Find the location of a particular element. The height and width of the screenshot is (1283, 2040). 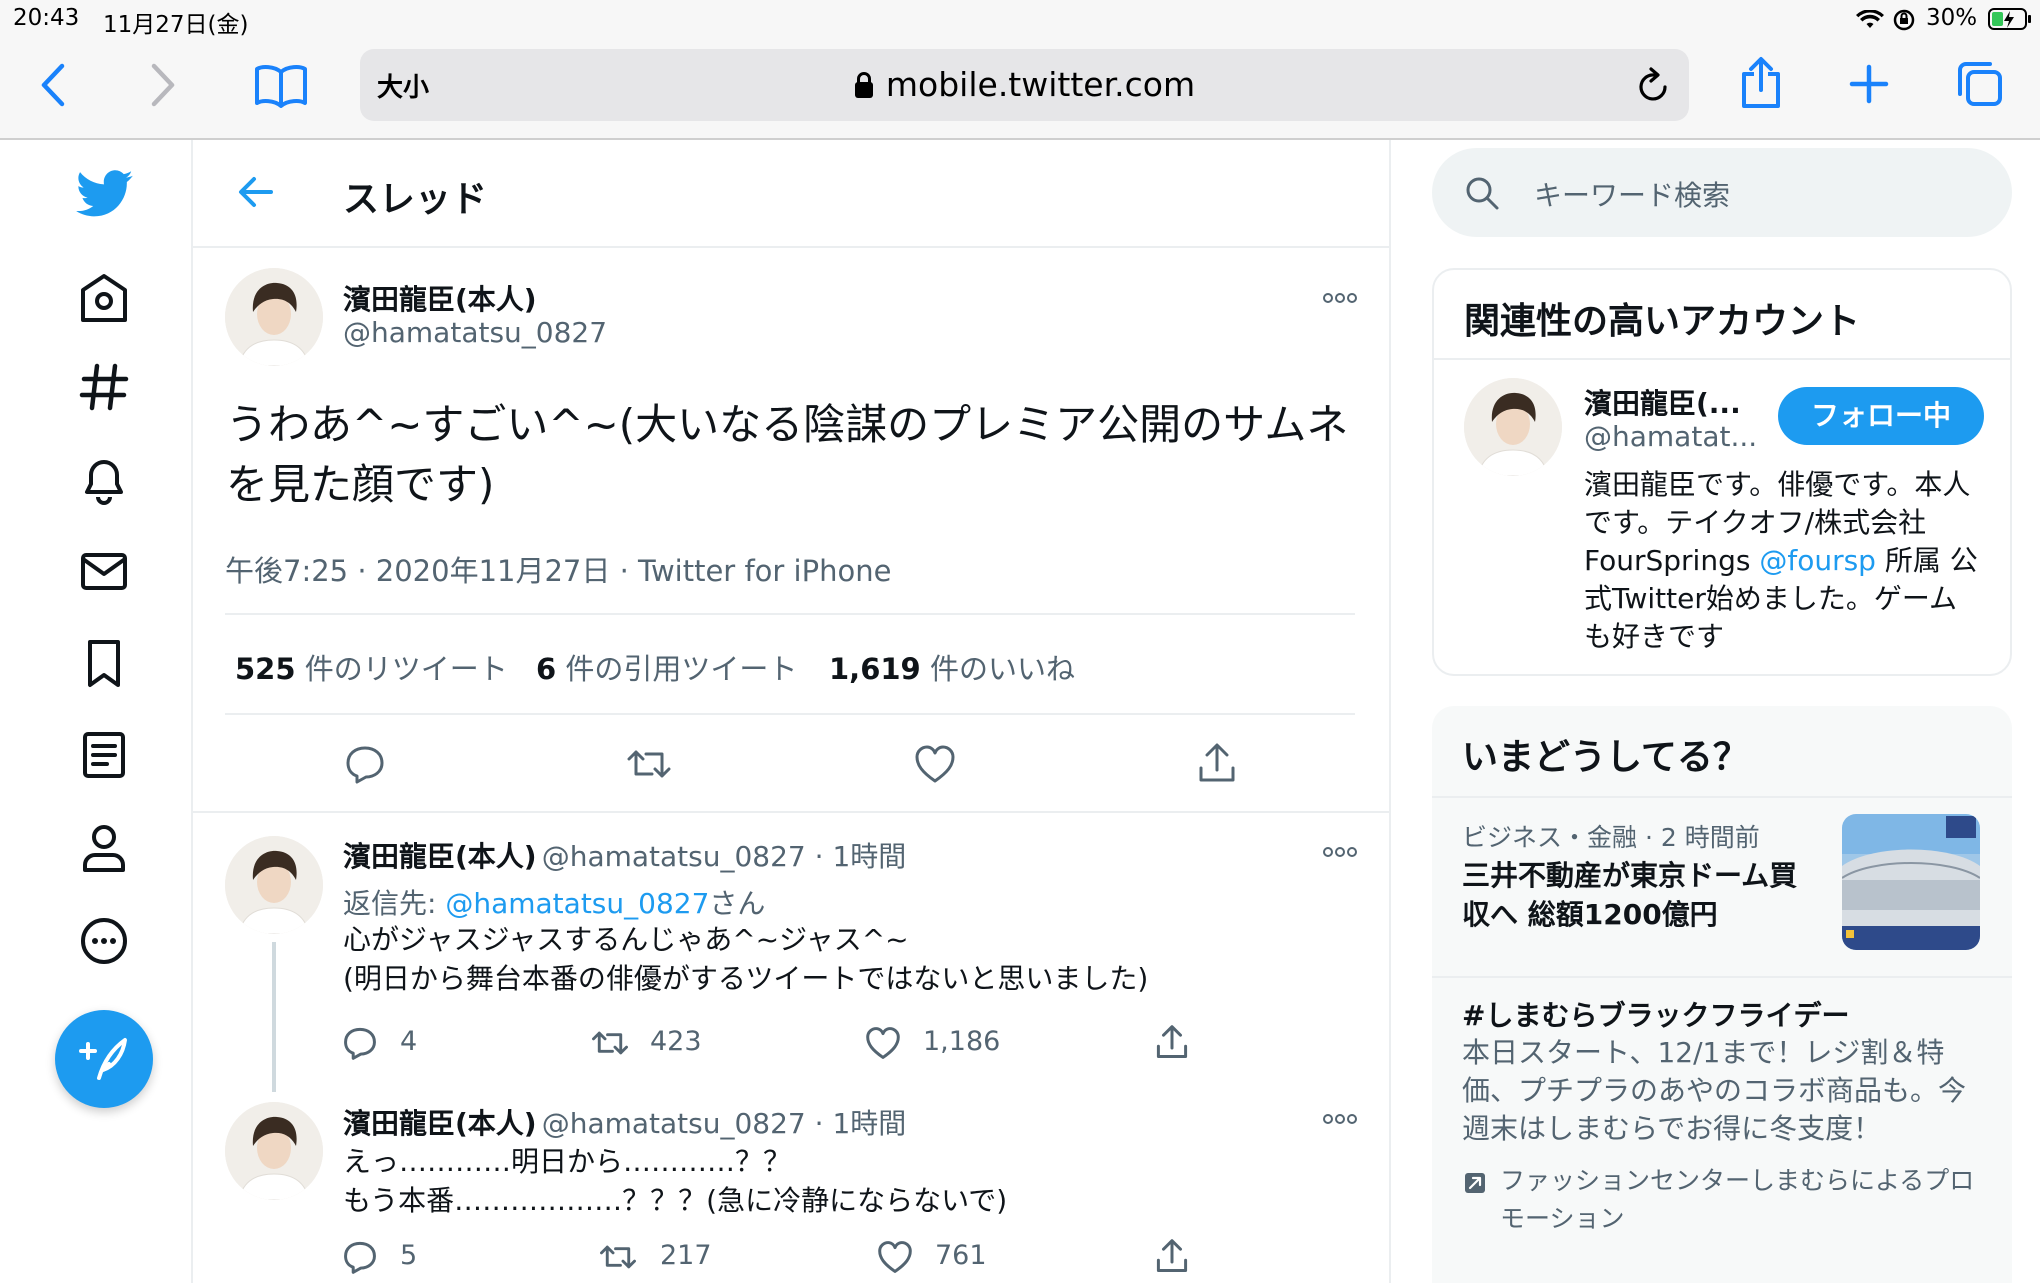

trend-title: 三井不動産が東京ドーム買 収へ 総額1200億円 is located at coordinates (1630, 895).